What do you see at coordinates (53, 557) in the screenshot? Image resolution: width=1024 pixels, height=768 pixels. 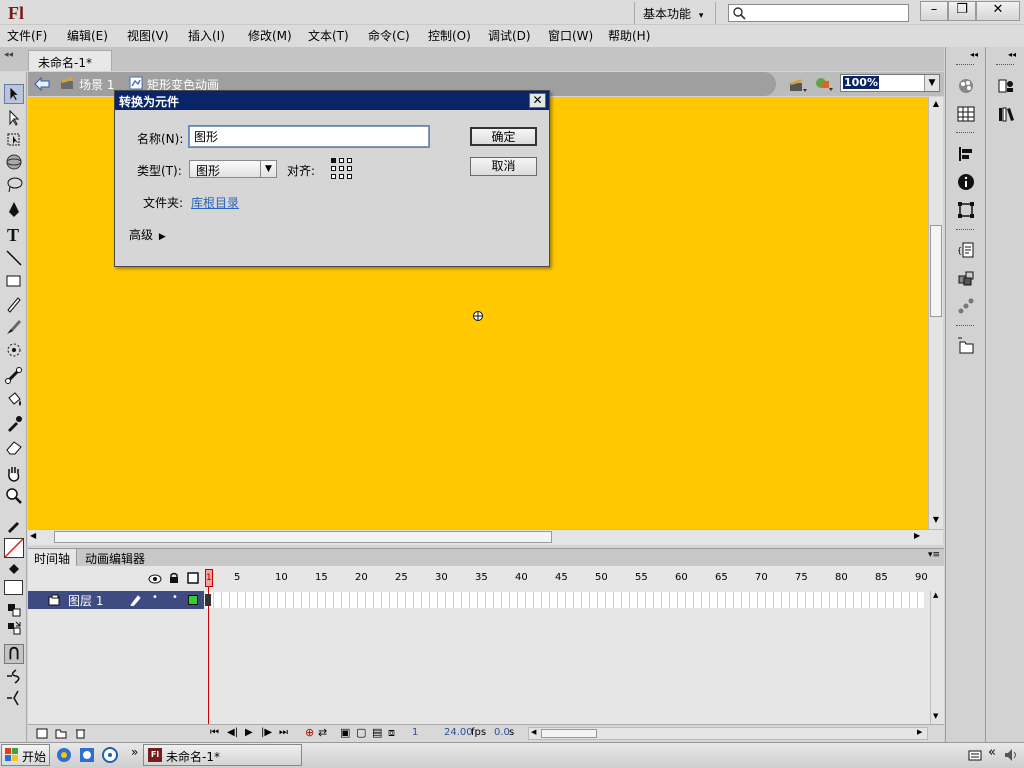 I see `tab-timeline: 时间轴` at bounding box center [53, 557].